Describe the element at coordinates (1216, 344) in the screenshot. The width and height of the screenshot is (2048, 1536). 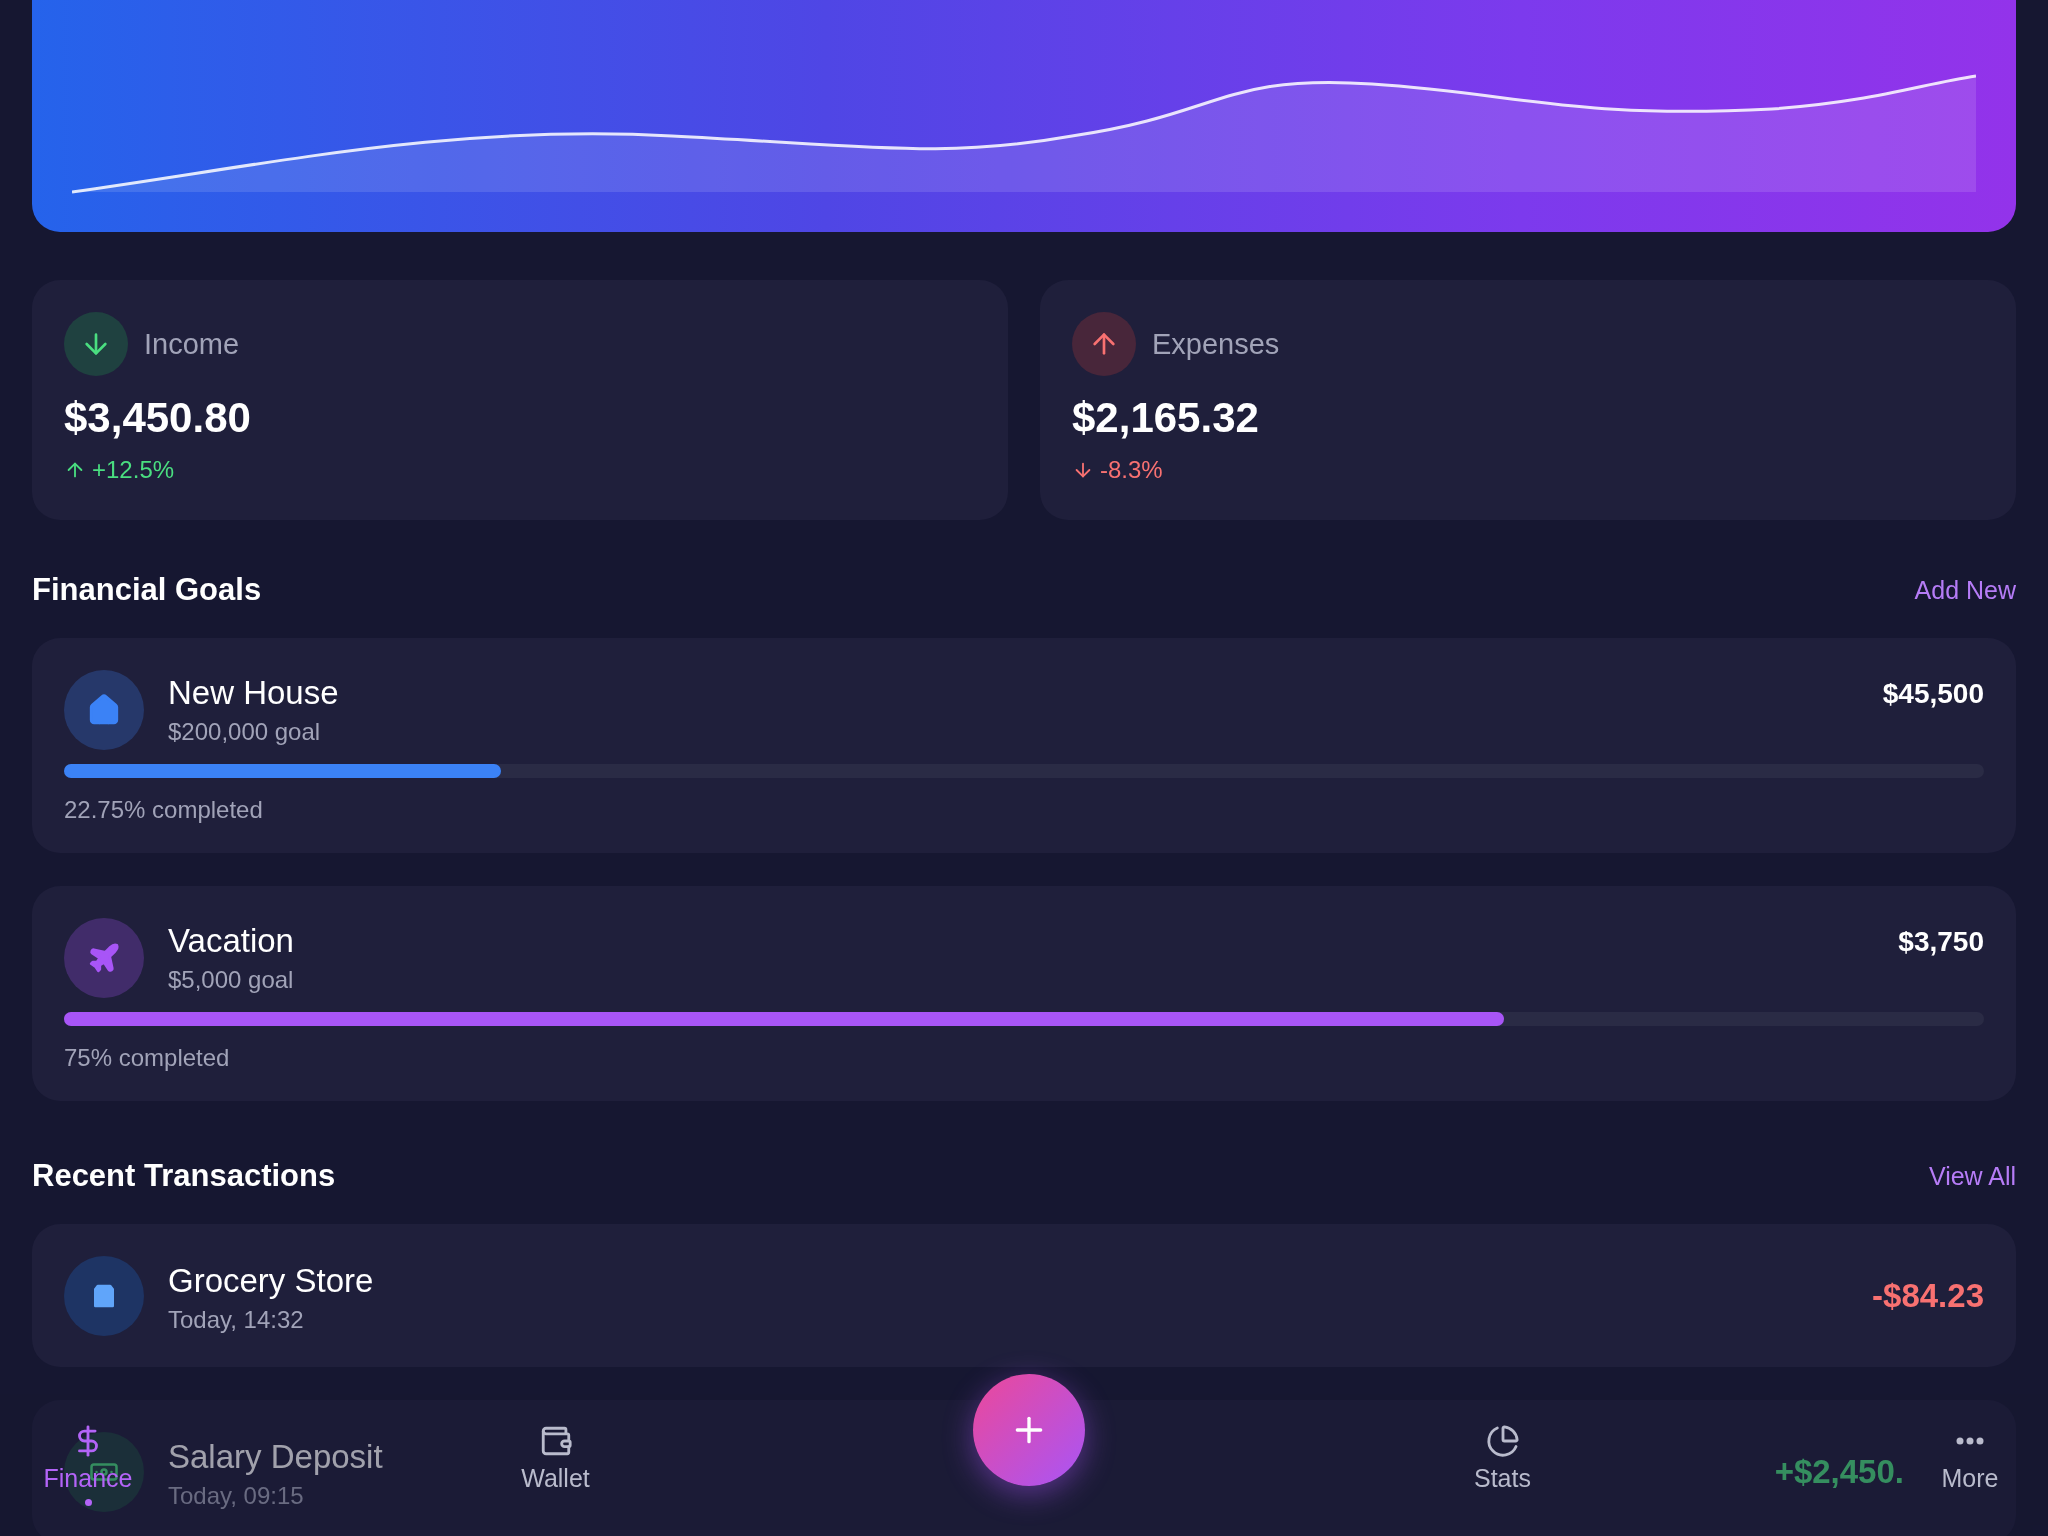
I see `summary-label: Expenses` at that location.